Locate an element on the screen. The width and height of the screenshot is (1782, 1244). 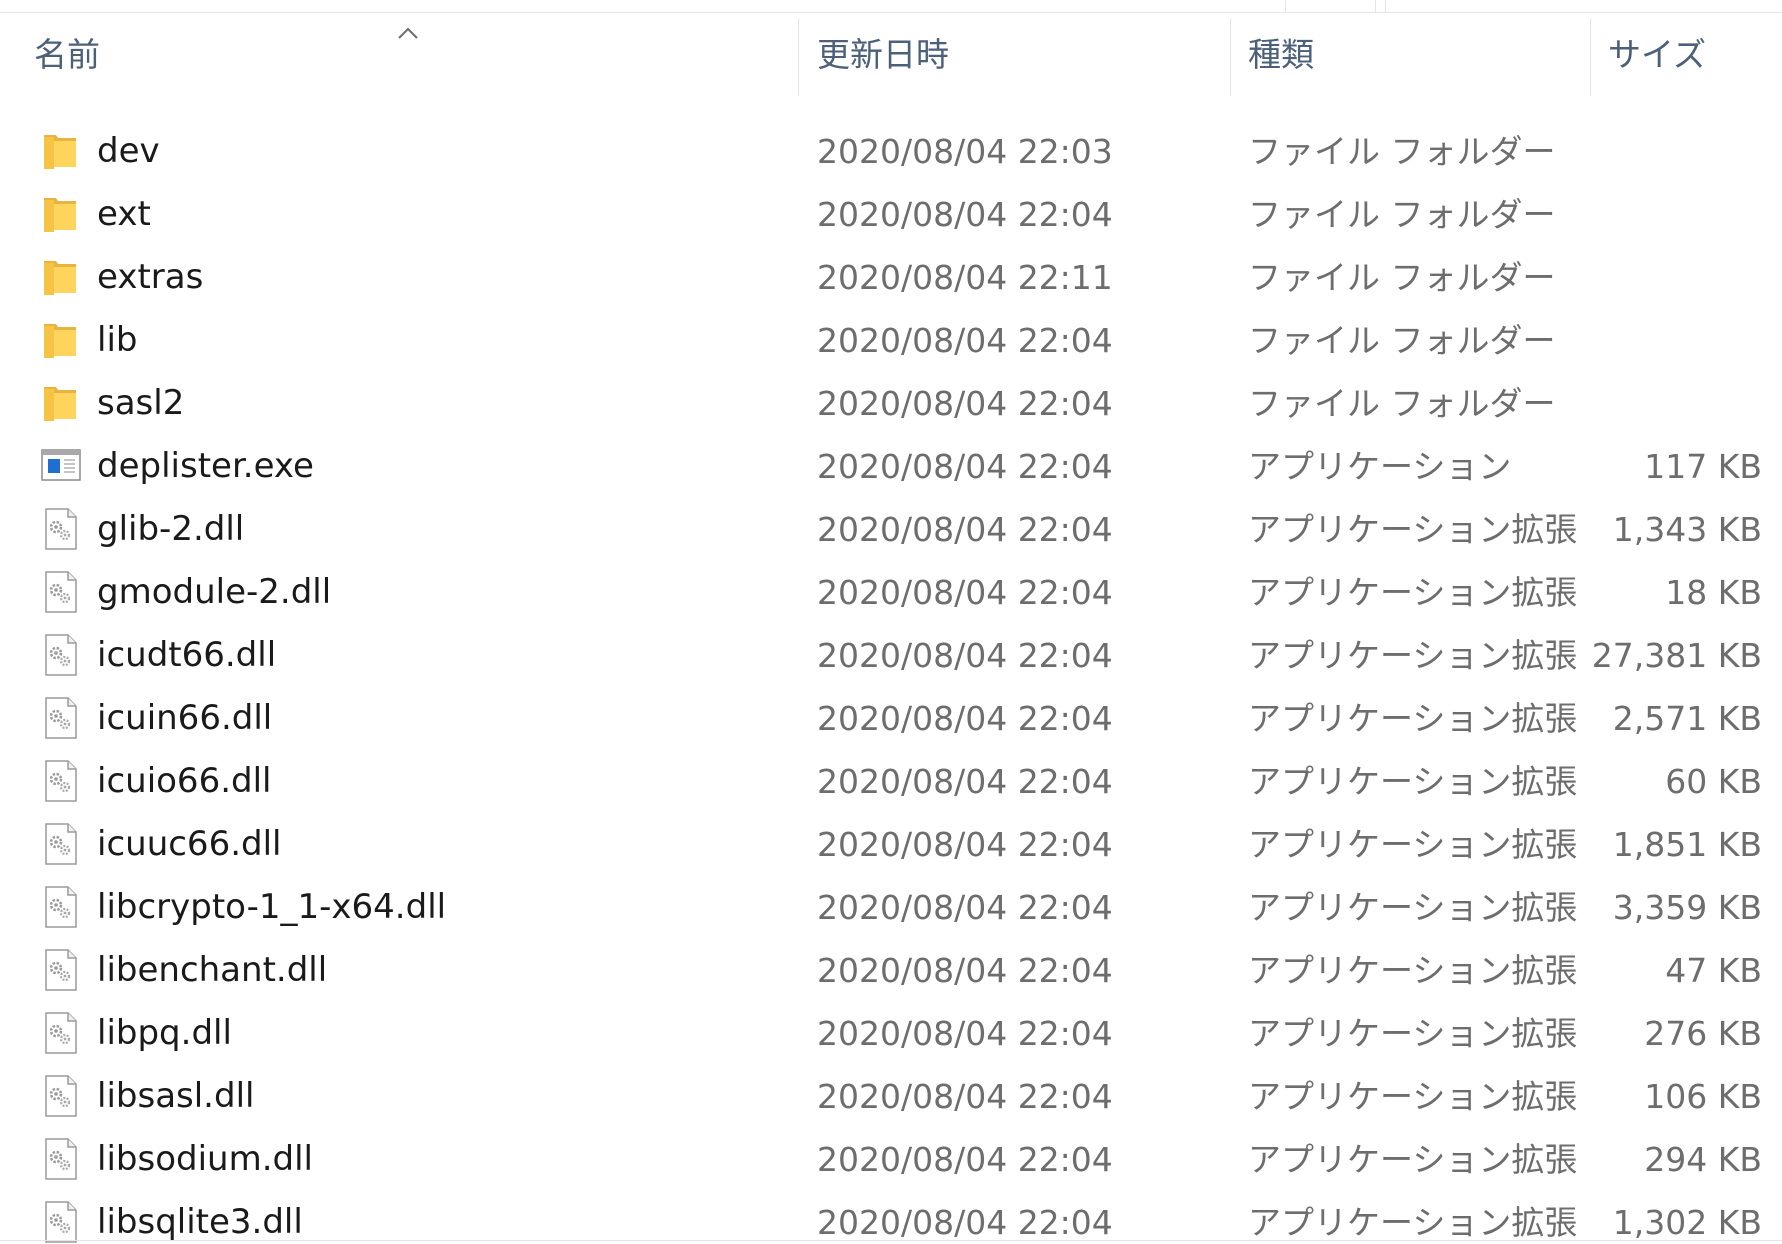
file-name: ext is located at coordinates (124, 214).